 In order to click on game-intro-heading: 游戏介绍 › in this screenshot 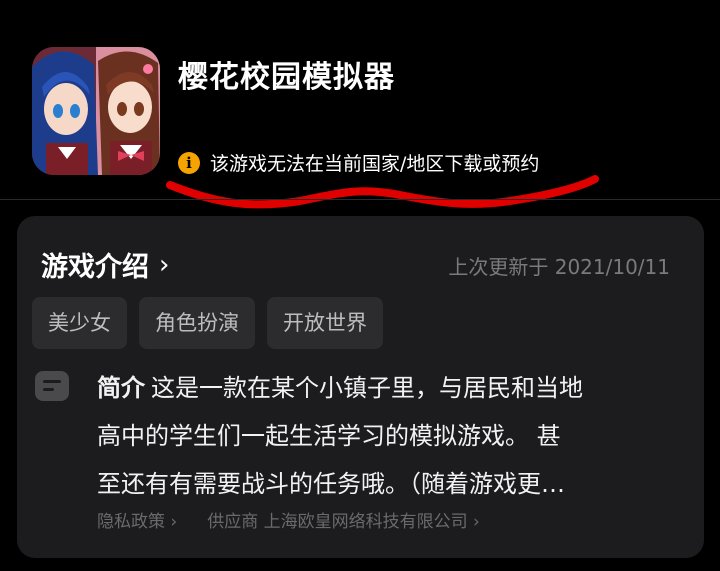, I will do `click(105, 264)`.